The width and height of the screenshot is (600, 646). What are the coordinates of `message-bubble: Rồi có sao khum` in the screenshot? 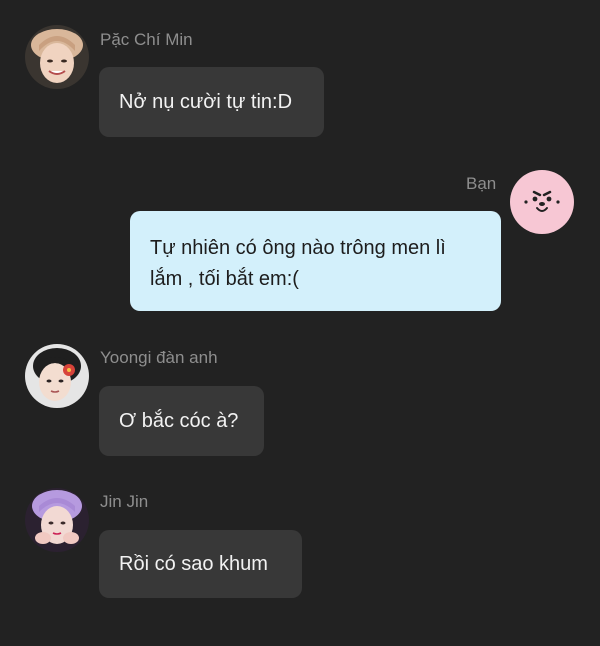 It's located at (200, 564).